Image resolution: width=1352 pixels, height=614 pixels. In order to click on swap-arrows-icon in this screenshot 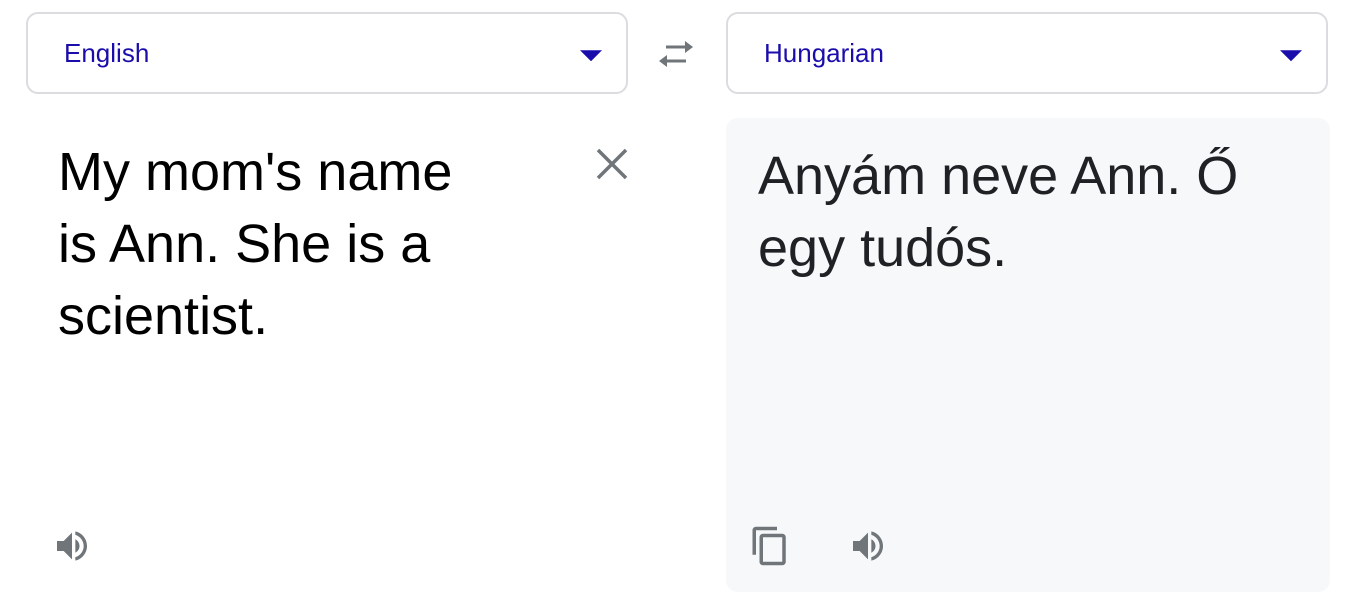, I will do `click(676, 54)`.